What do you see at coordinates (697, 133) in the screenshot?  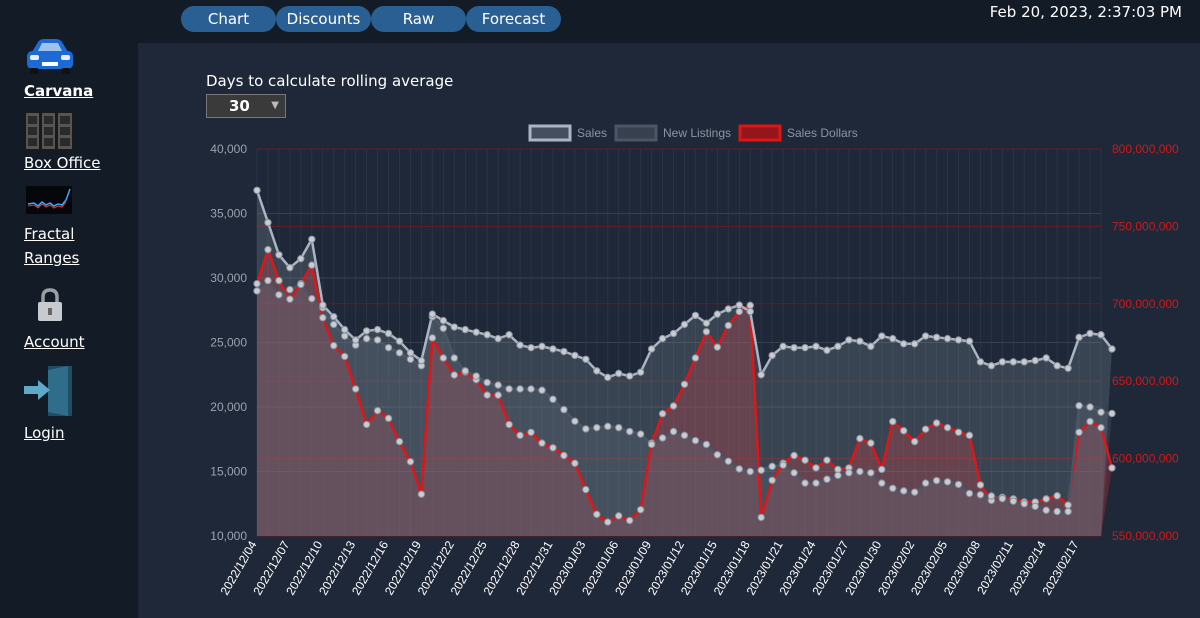 I see `legend-label: New Listings` at bounding box center [697, 133].